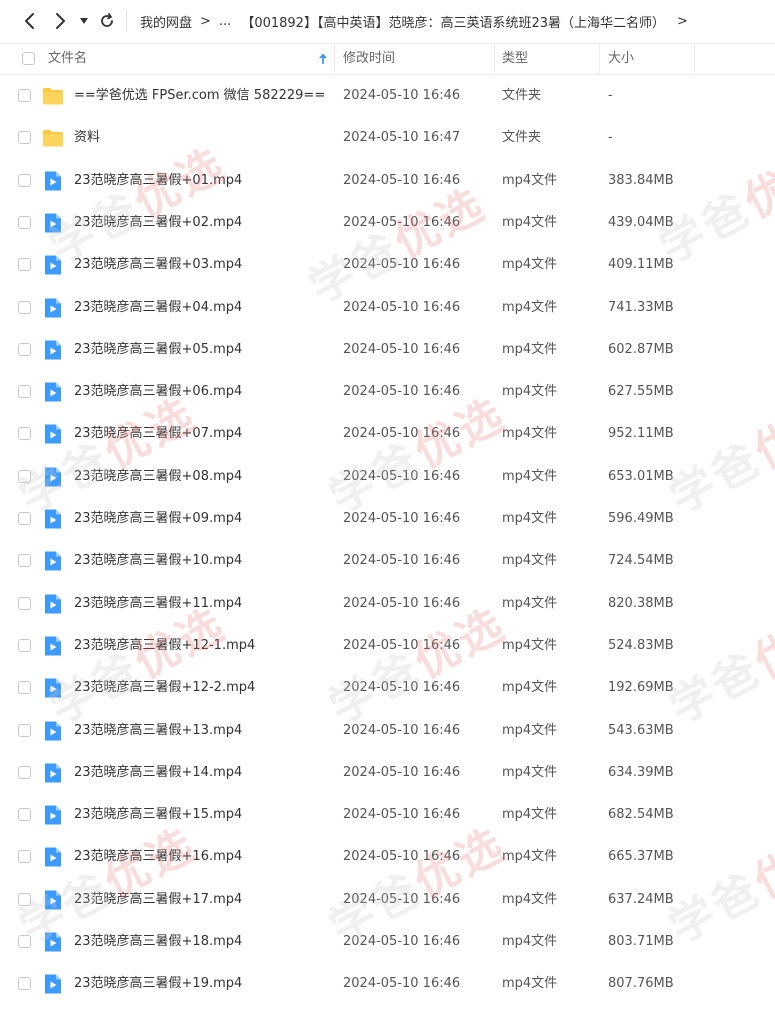 This screenshot has width=775, height=1024. Describe the element at coordinates (453, 21) in the screenshot. I see `breadcrumb-current: 【001892】【高中英语】范晓彦：高三英语系统班23暑（上海华二名师）` at that location.